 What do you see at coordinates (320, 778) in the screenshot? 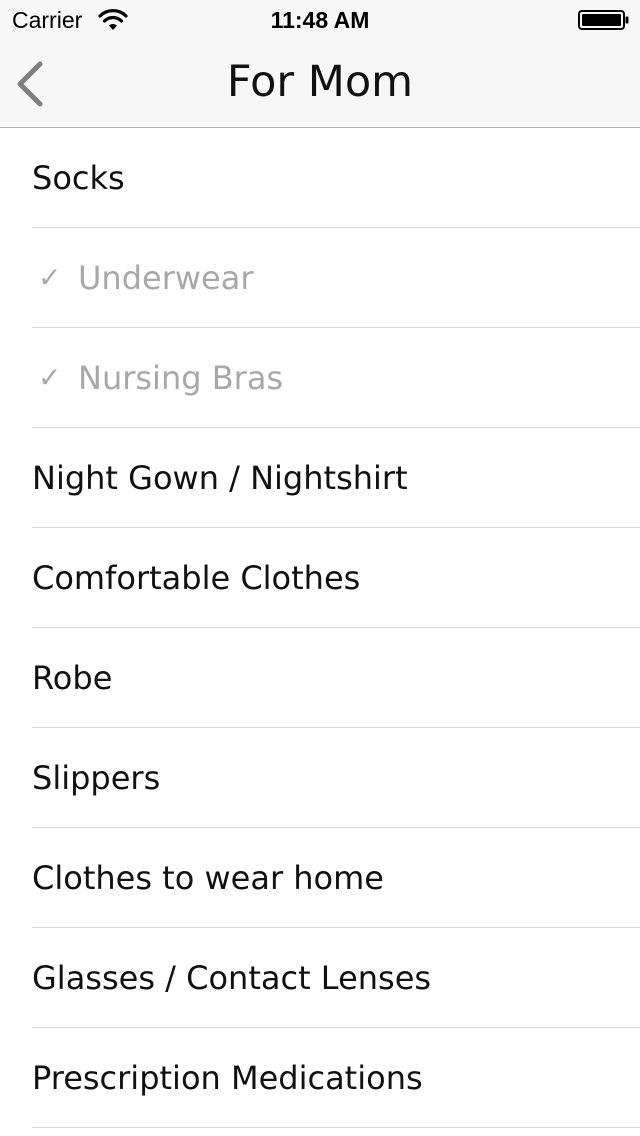
I see `list-item: Slippers` at bounding box center [320, 778].